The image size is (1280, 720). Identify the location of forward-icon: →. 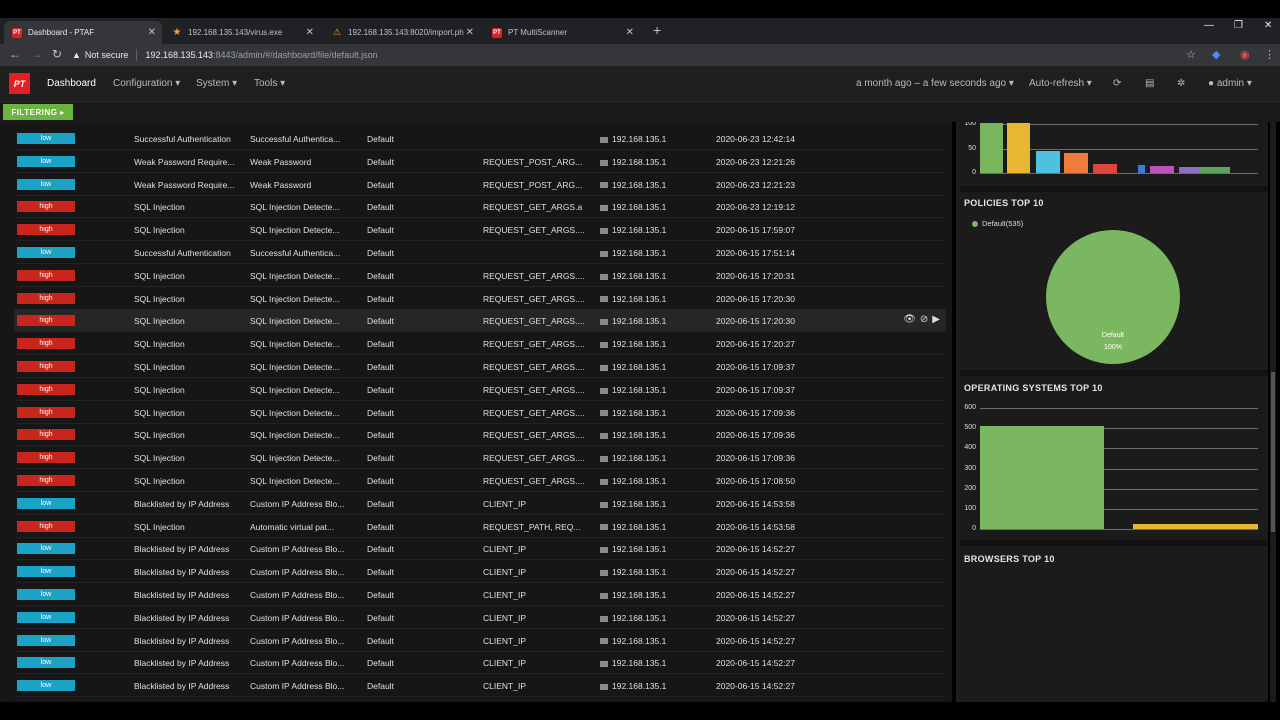
(37, 54).